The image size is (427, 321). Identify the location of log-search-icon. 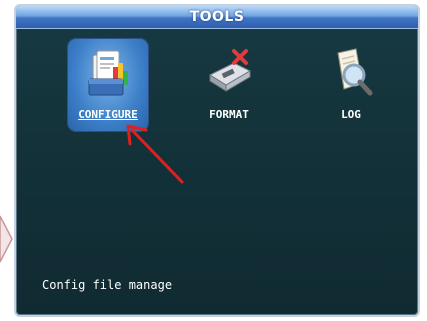
(355, 72).